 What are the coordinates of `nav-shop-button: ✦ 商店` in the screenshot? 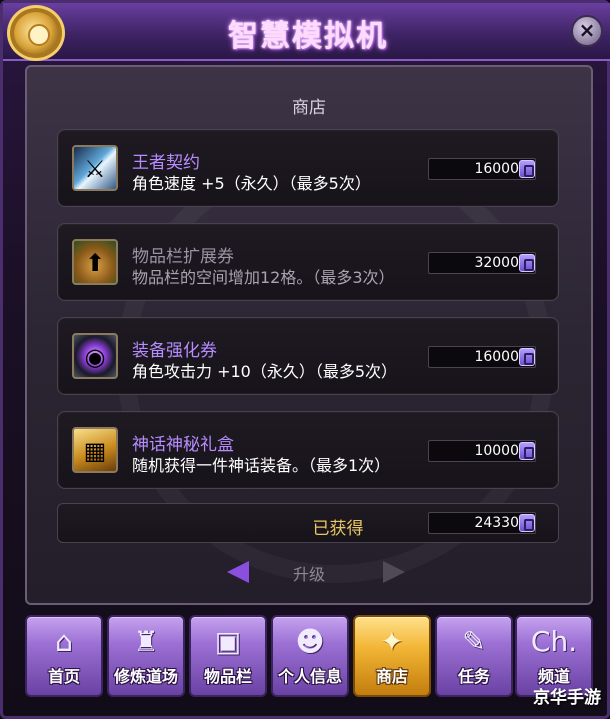 It's located at (392, 656).